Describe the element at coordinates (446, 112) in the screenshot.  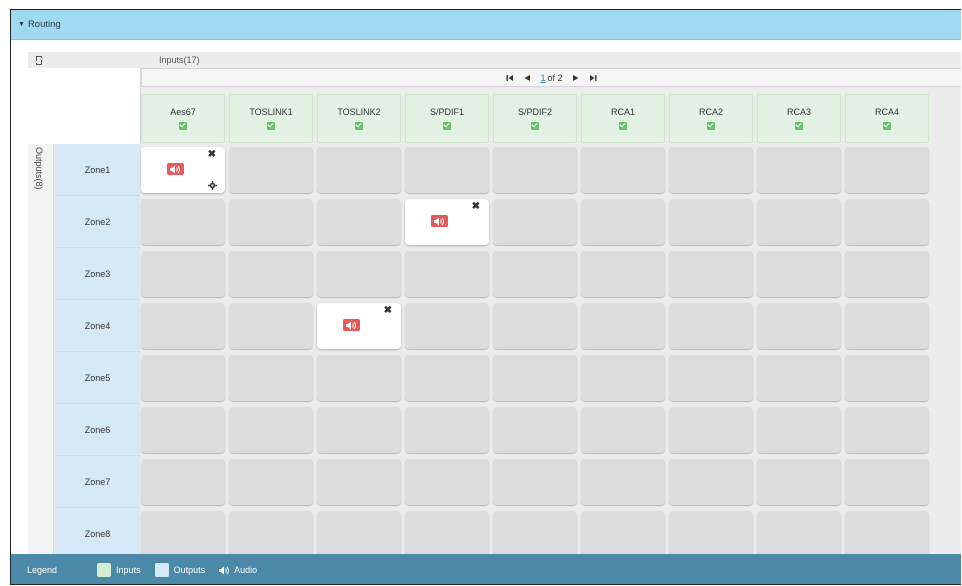
I see `input-name: S/PDIF1` at that location.